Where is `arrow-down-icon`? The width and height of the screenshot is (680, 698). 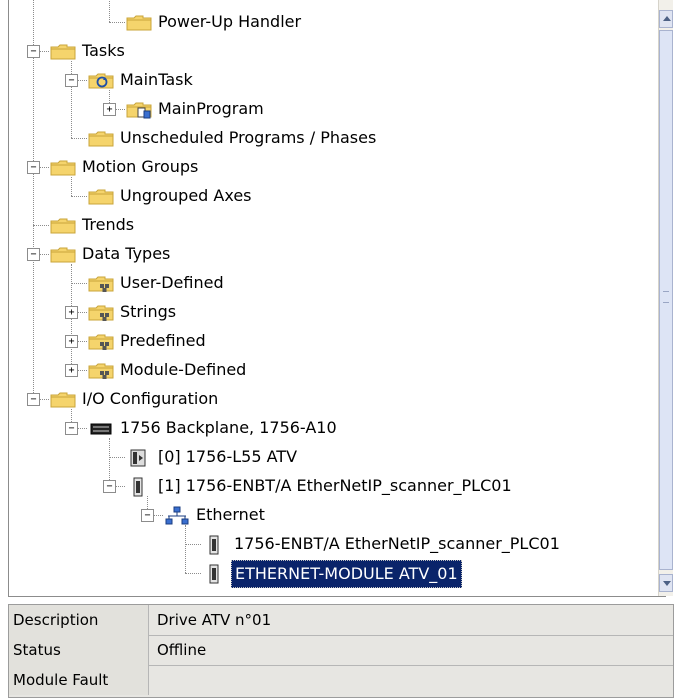
arrow-down-icon is located at coordinates (667, 583).